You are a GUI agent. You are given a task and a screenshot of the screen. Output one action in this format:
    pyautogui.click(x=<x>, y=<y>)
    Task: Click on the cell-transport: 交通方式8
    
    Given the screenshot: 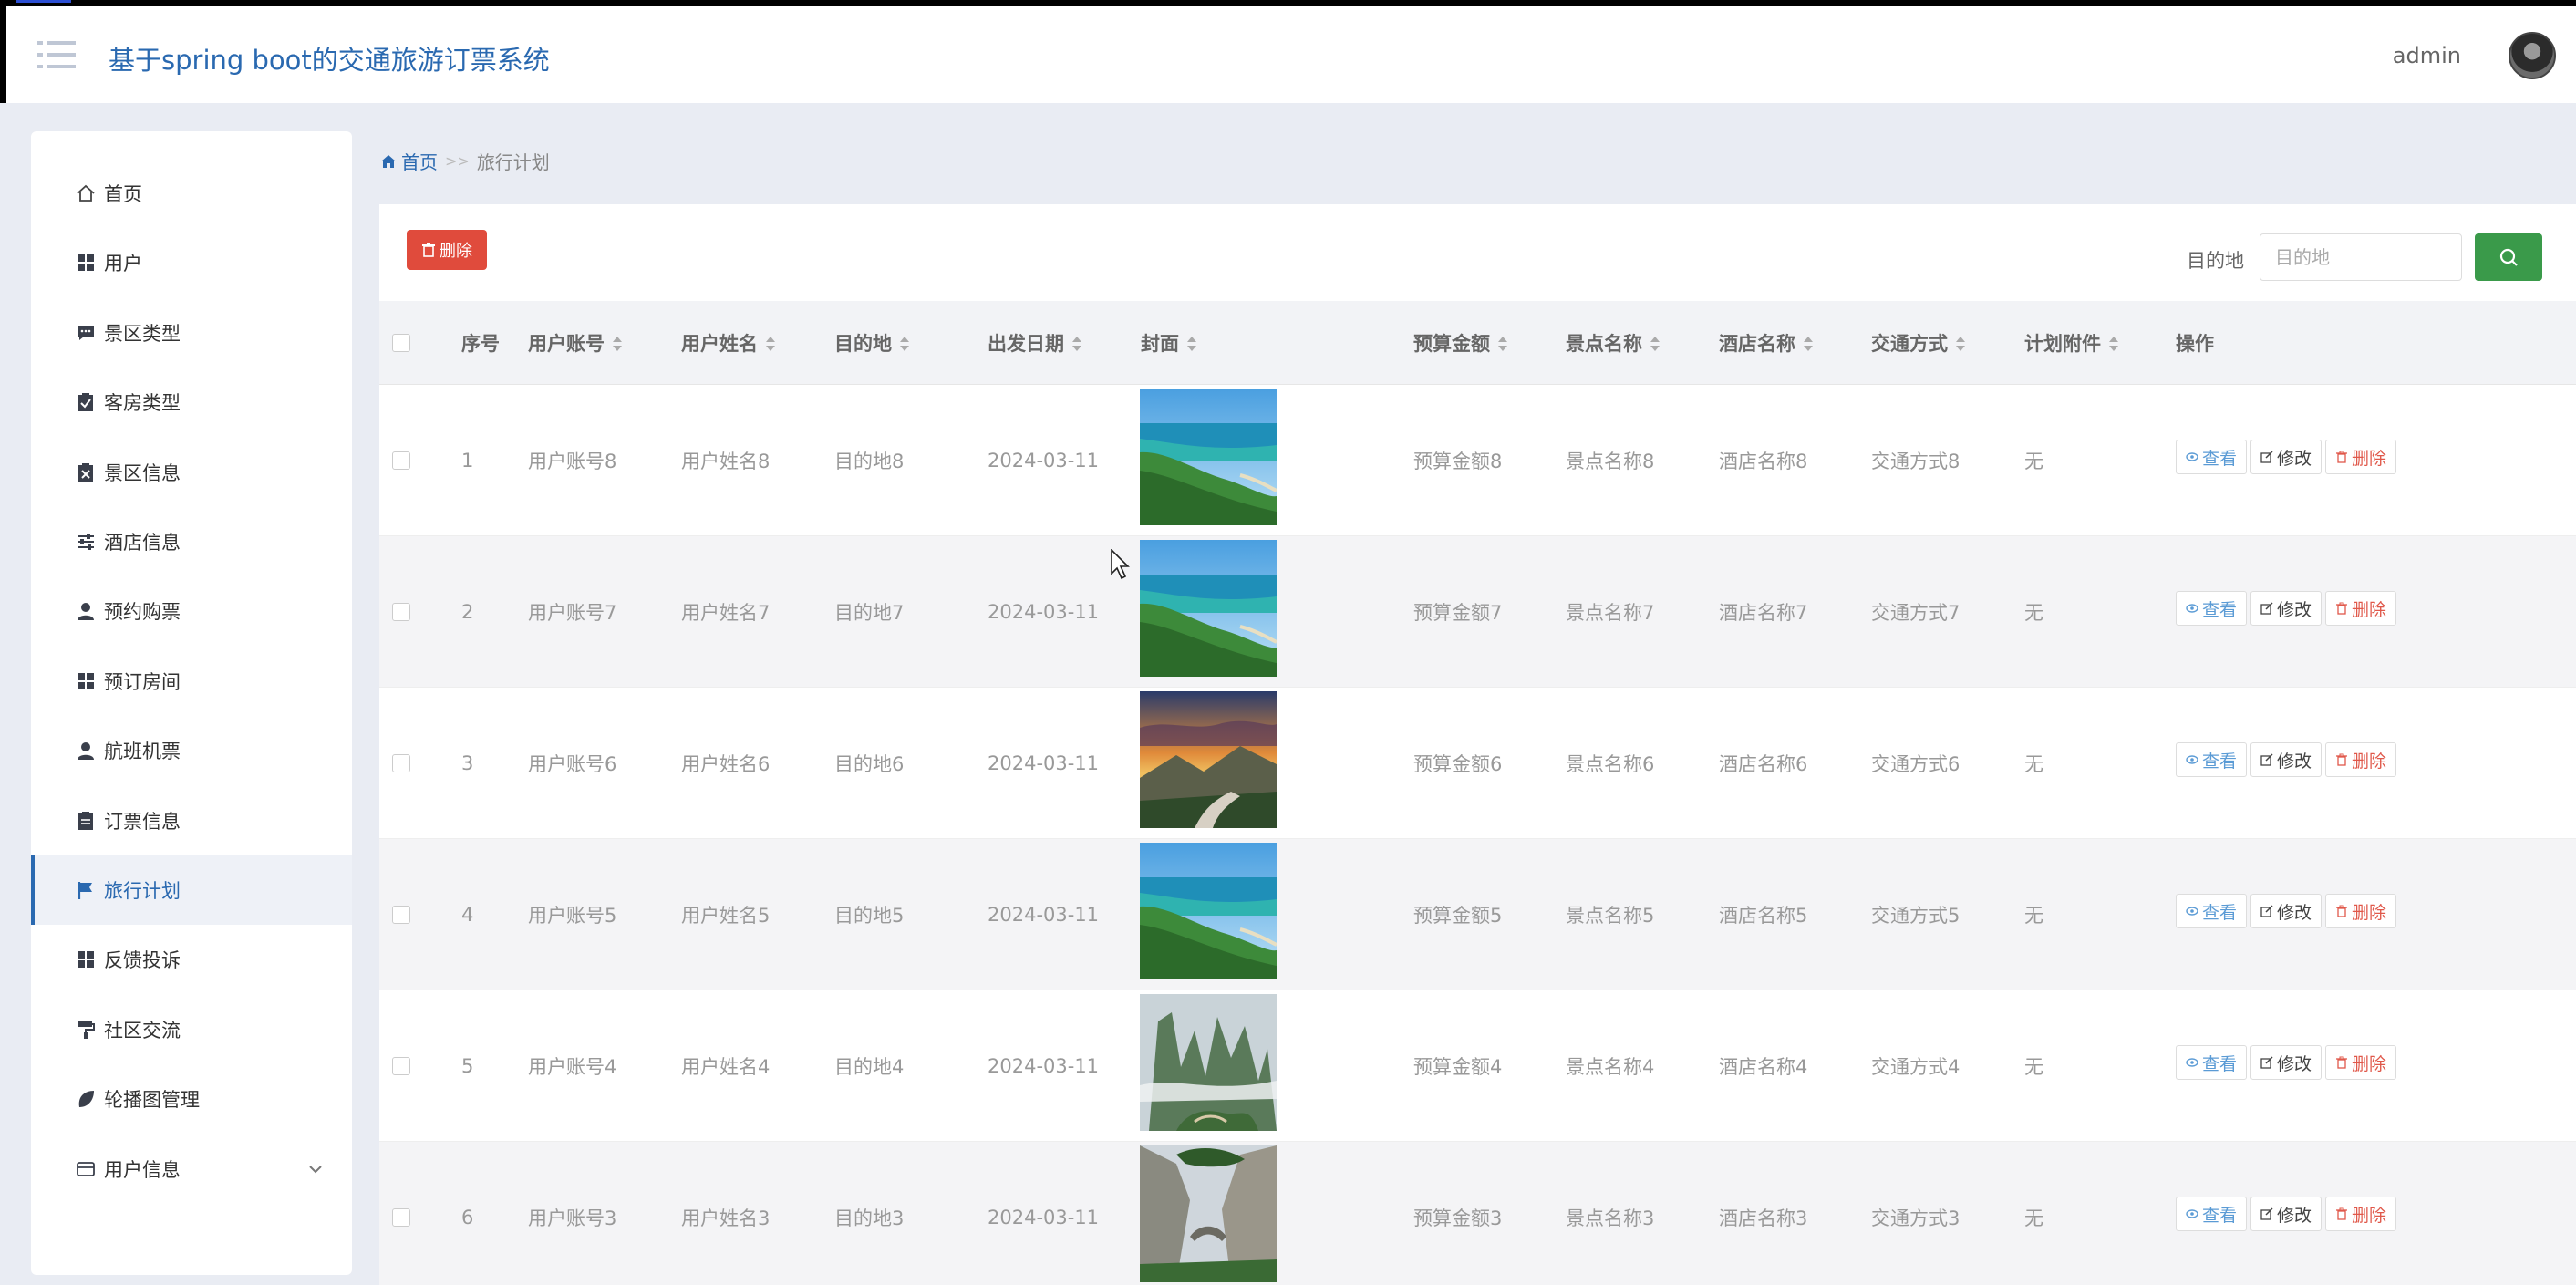 What is the action you would take?
    pyautogui.click(x=1915, y=461)
    